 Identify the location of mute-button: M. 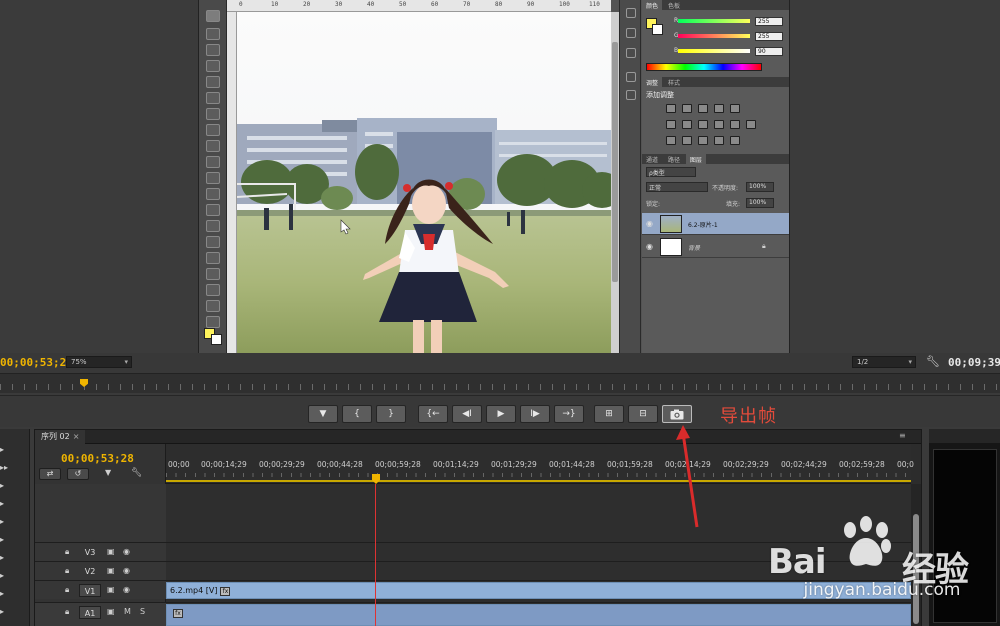
(127, 611).